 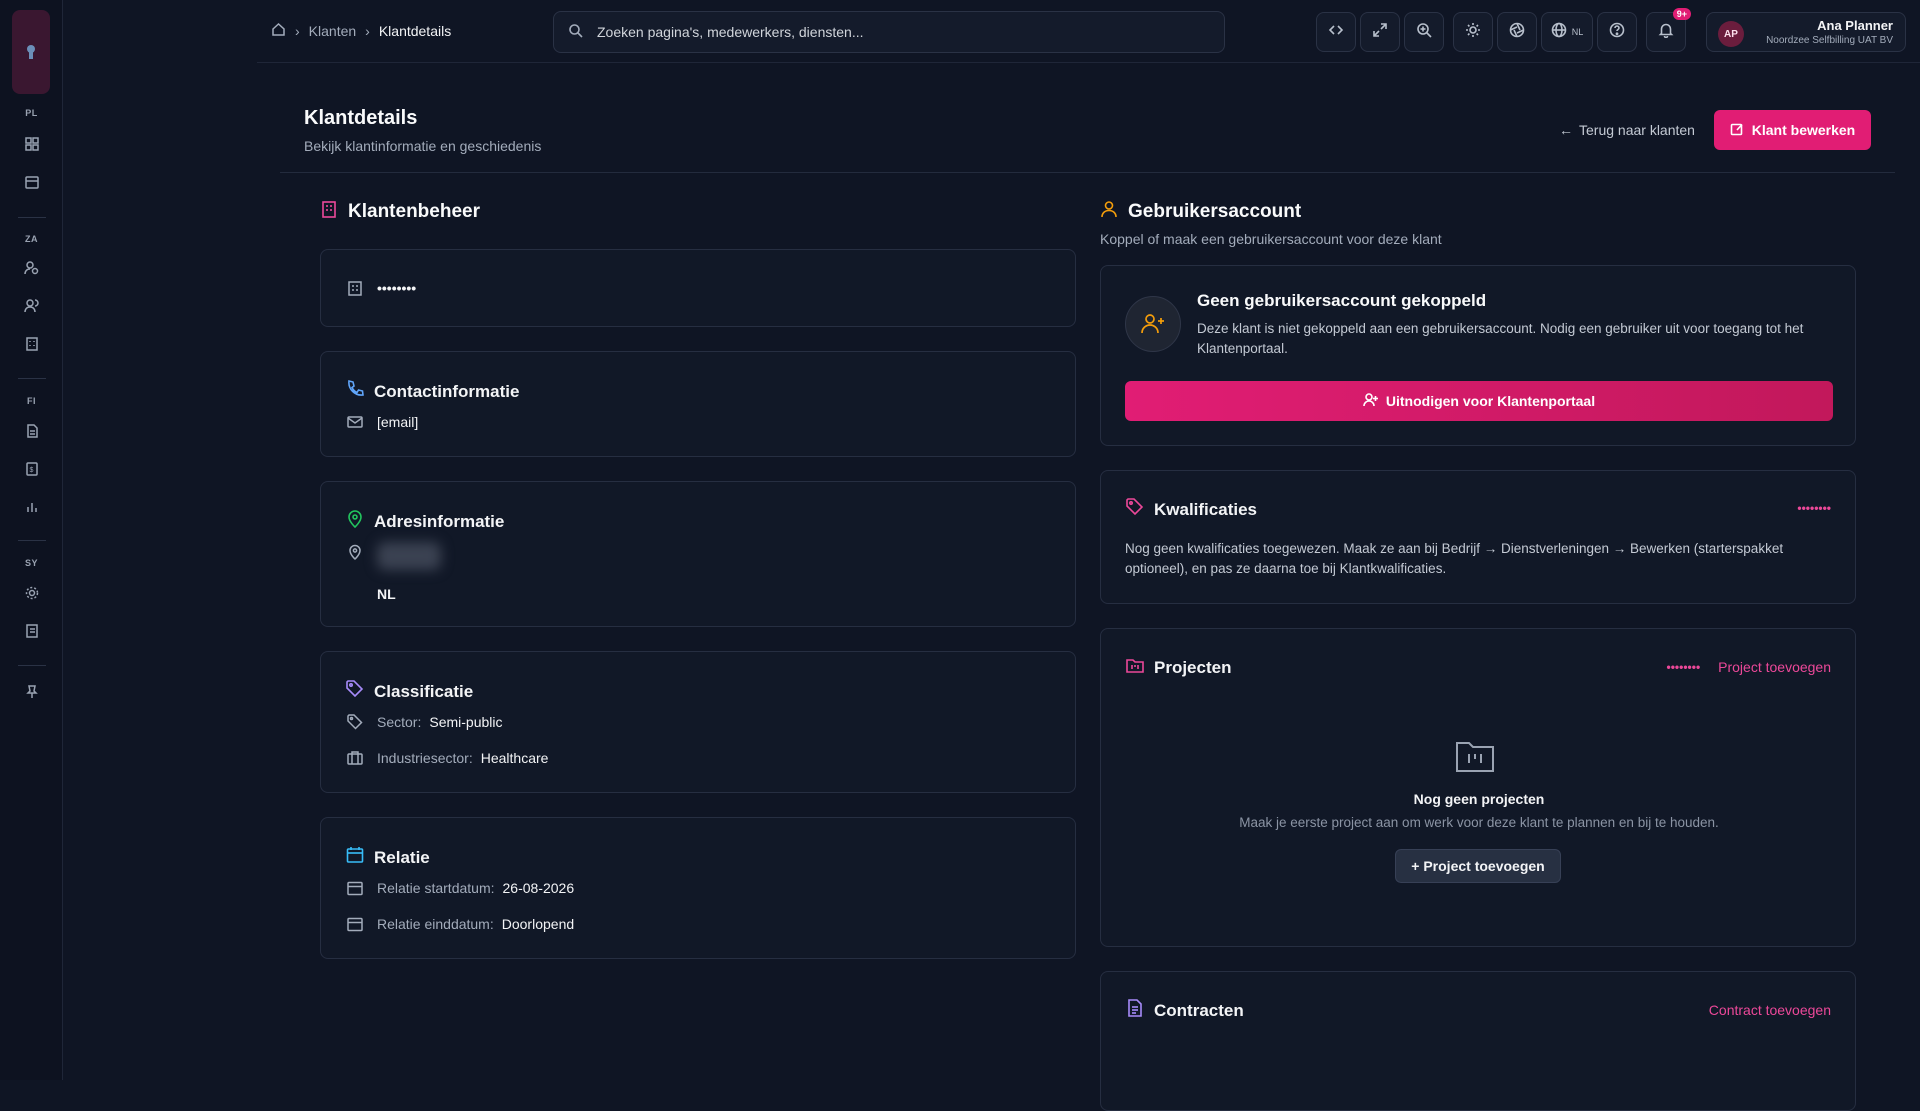 What do you see at coordinates (575, 32) in the screenshot?
I see `search-icon` at bounding box center [575, 32].